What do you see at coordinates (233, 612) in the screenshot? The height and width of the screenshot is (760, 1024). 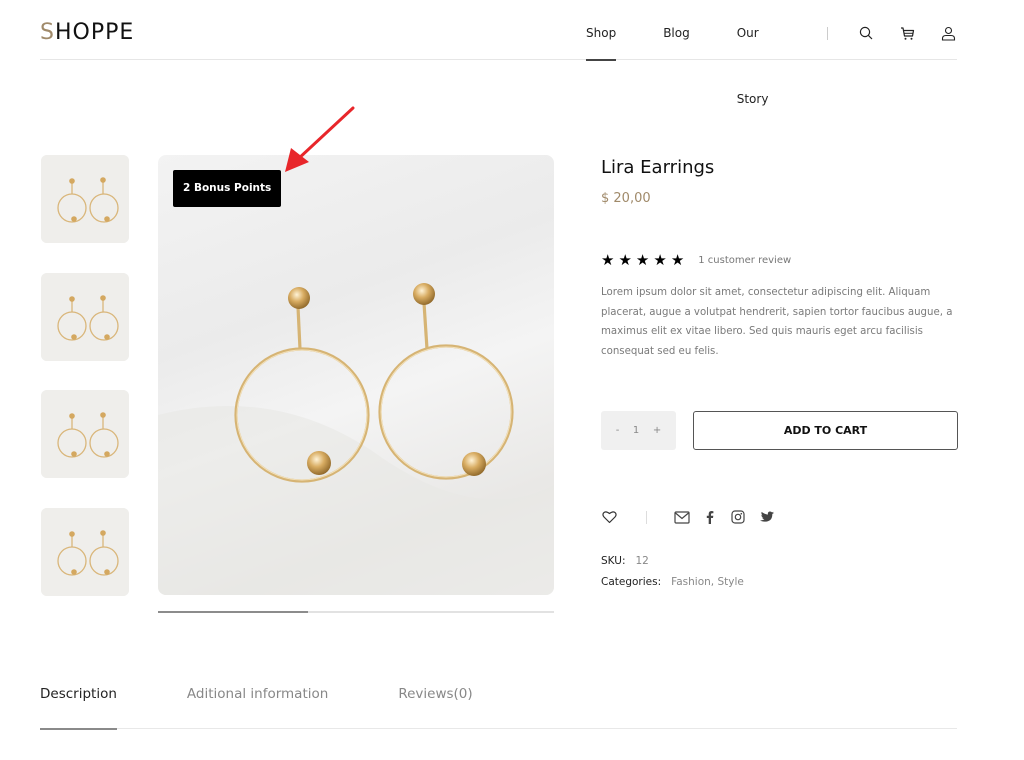 I see `gallery-scrollbar-thumb` at bounding box center [233, 612].